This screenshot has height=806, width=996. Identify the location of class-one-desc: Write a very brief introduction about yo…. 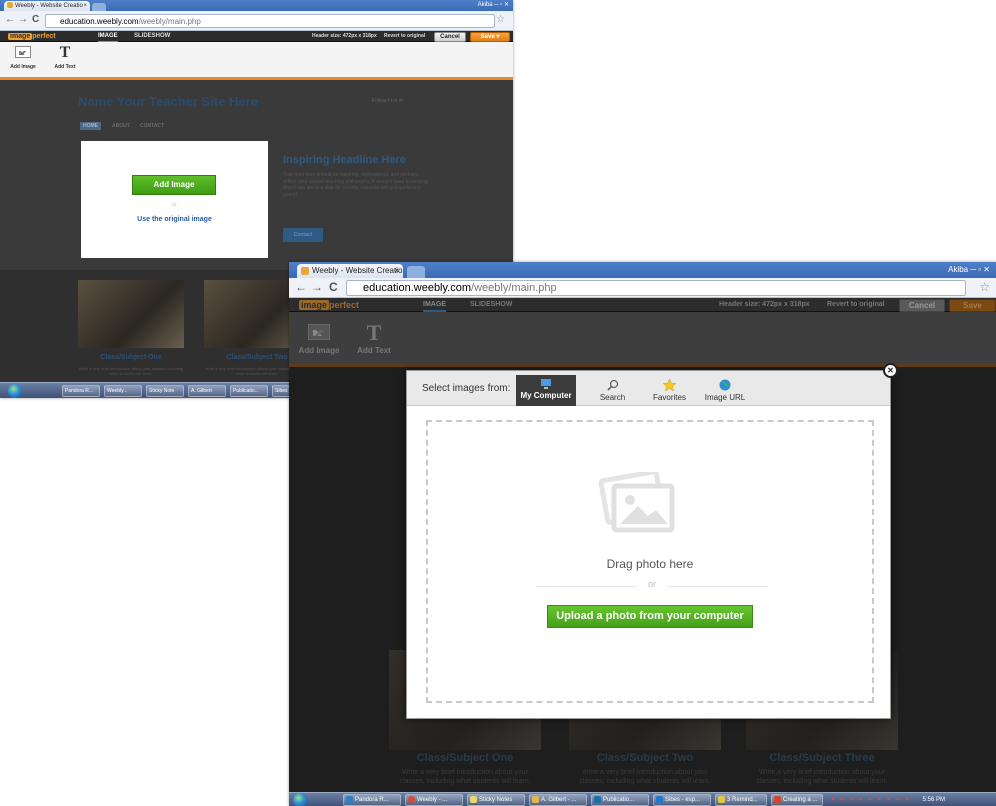
(465, 777).